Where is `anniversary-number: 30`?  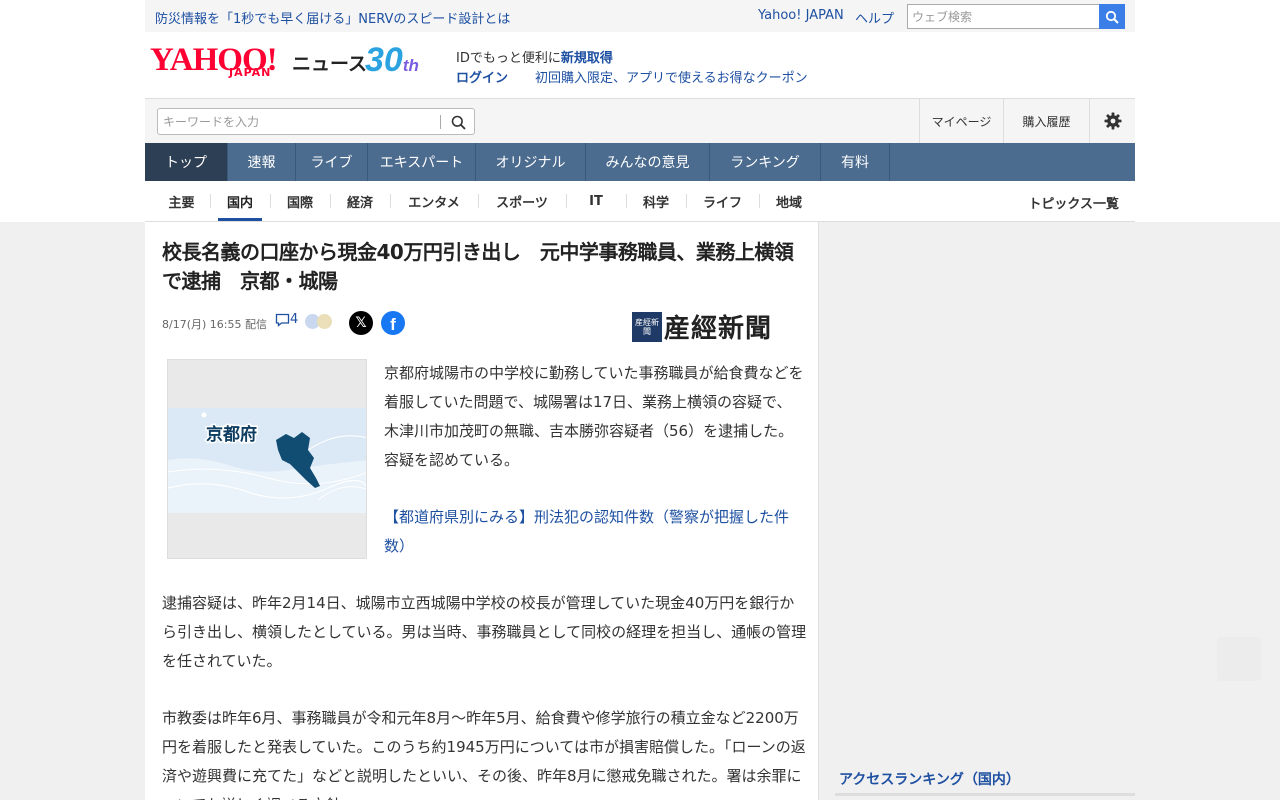 anniversary-number: 30 is located at coordinates (384, 60).